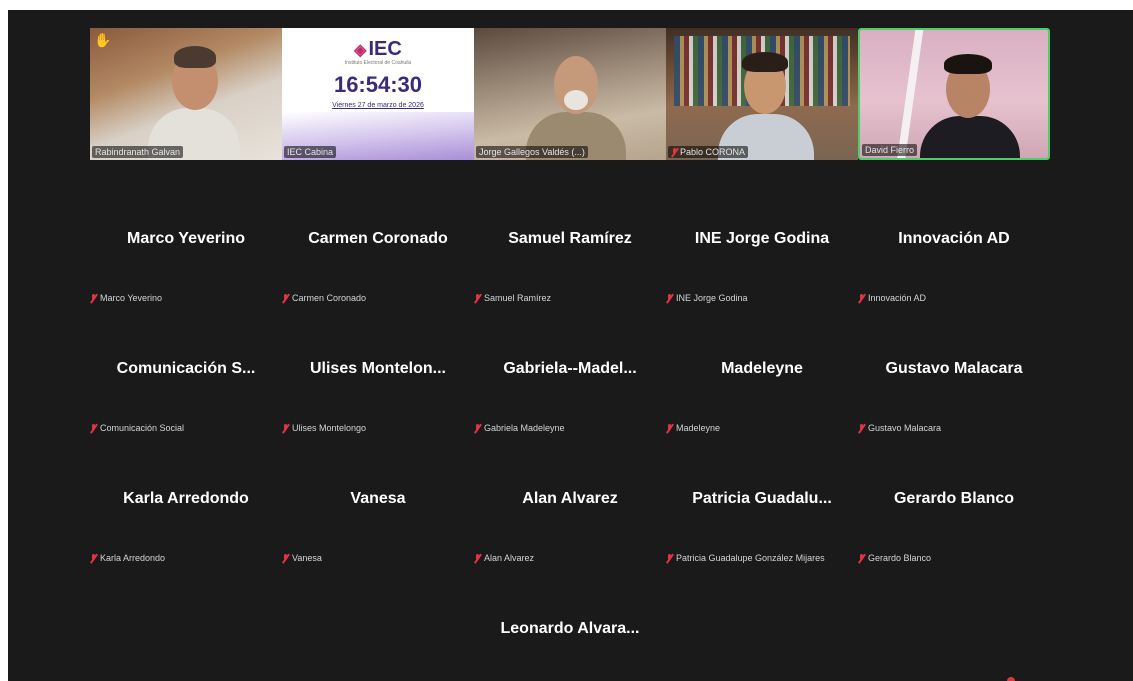 The height and width of the screenshot is (681, 1133). Describe the element at coordinates (890, 150) in the screenshot. I see `video-name-label: David Fierro` at that location.